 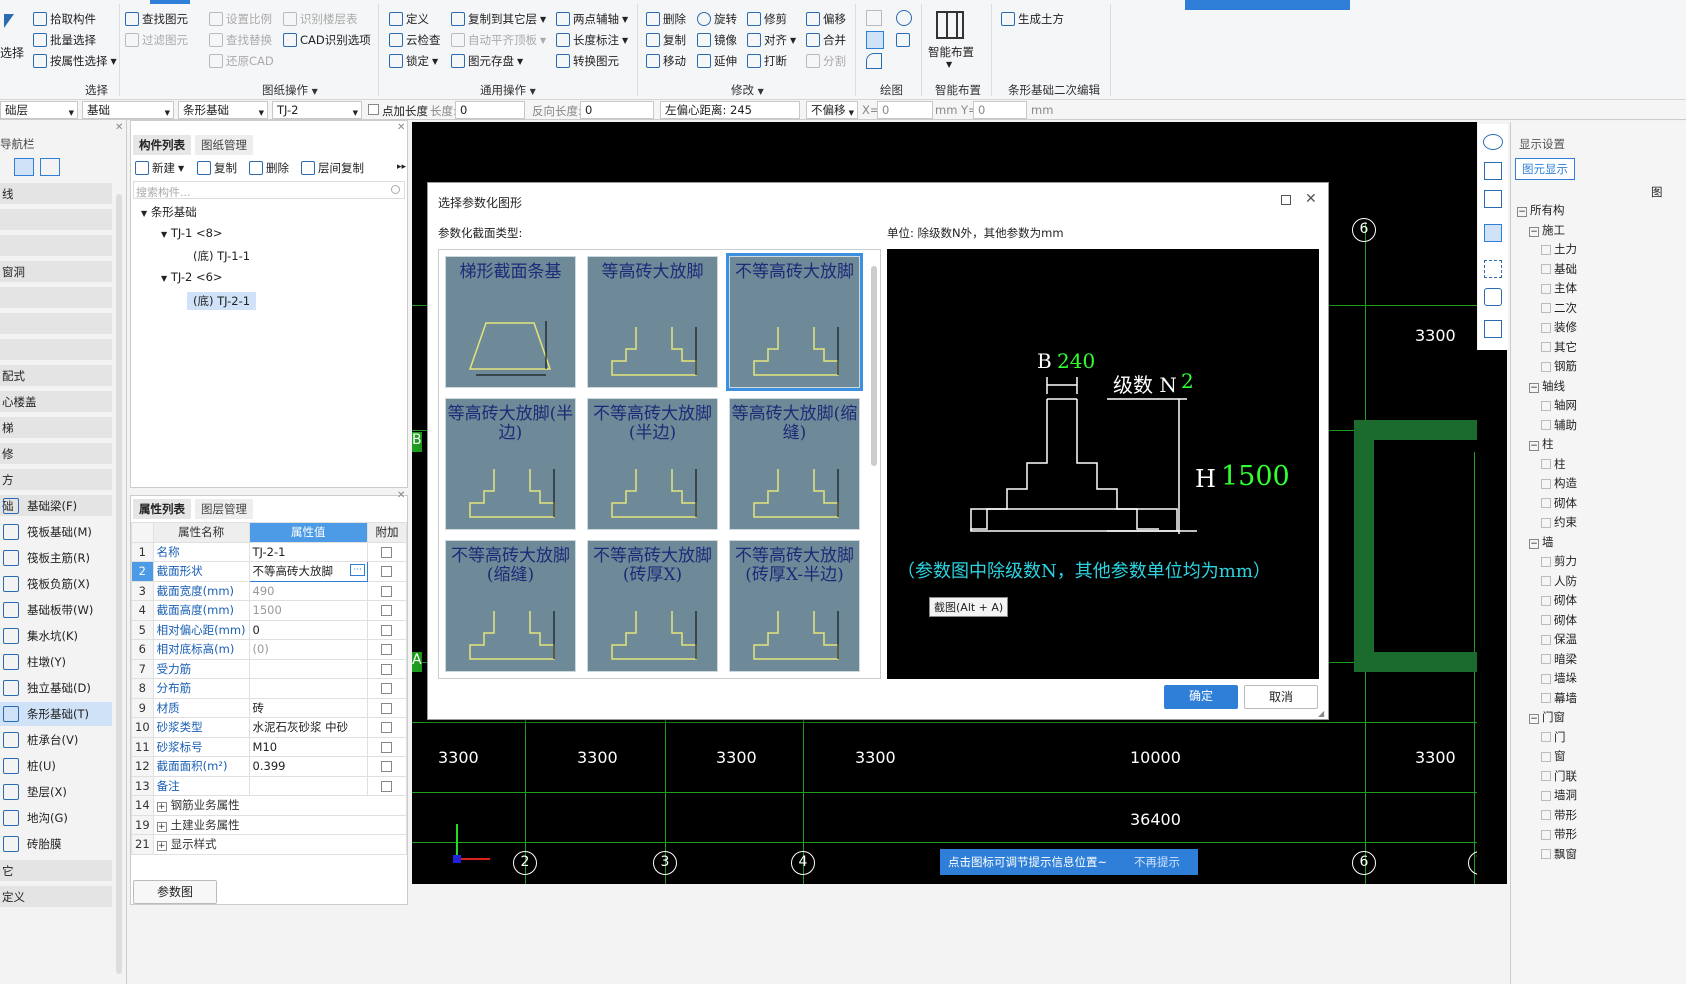 I want to click on tab-layer-manage: 图层管理, so click(x=224, y=509).